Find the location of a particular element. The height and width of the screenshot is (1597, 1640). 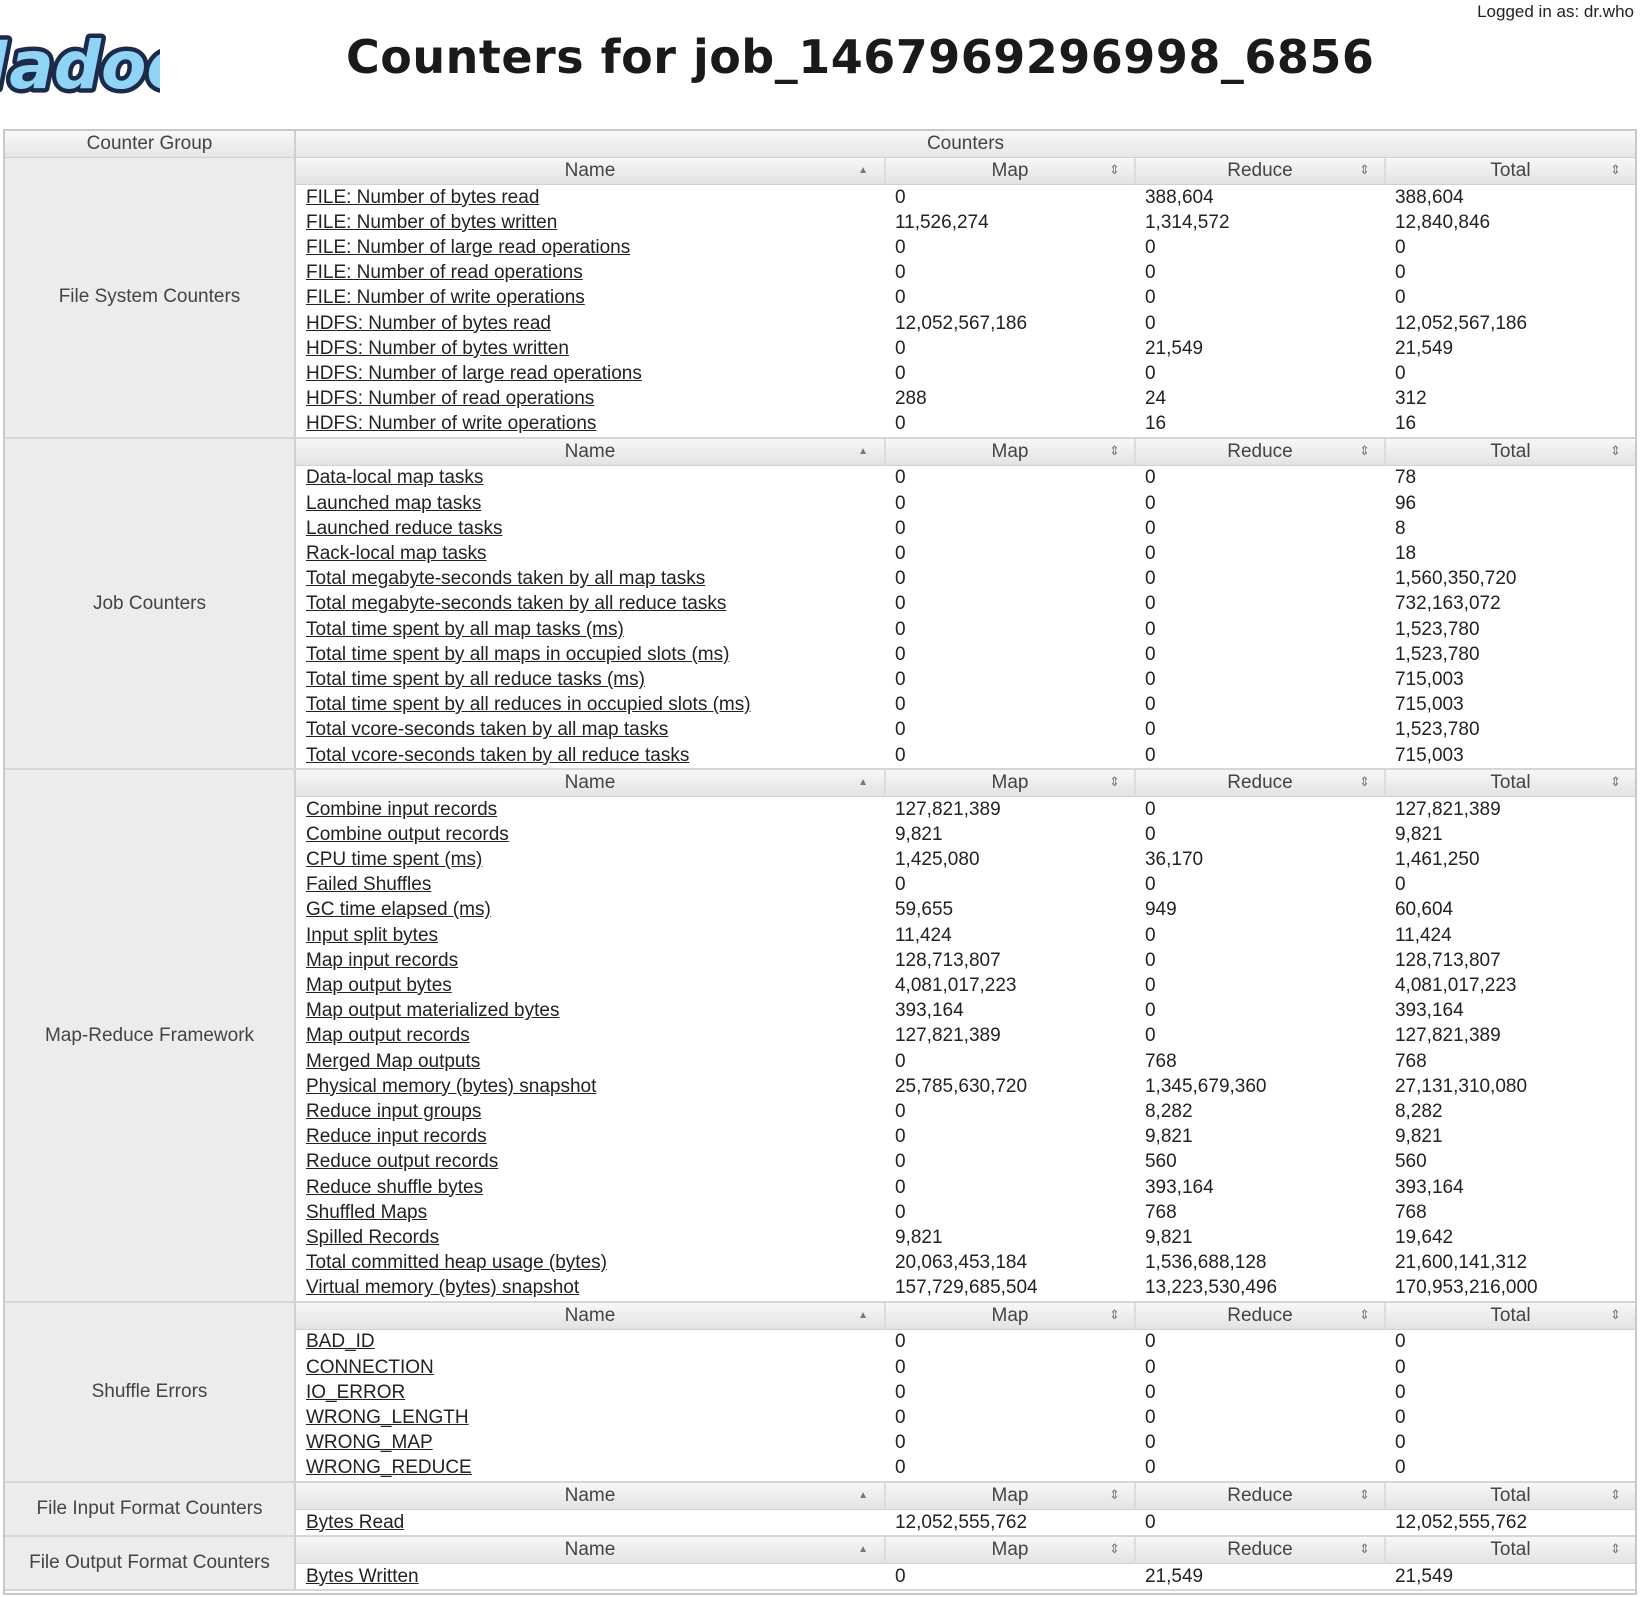

counter-name-link: BAD_ID is located at coordinates (340, 1341).